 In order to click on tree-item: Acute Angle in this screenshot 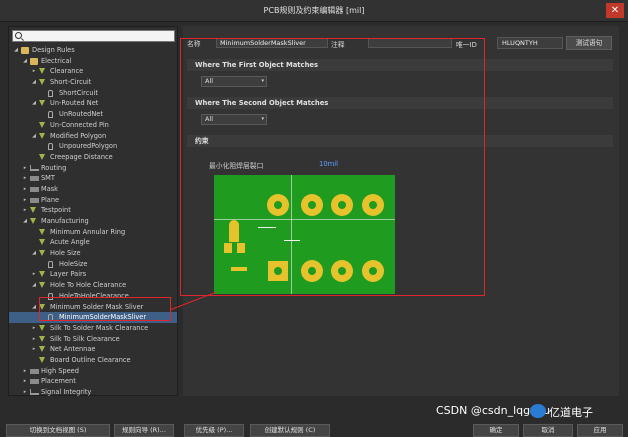, I will do `click(93, 242)`.